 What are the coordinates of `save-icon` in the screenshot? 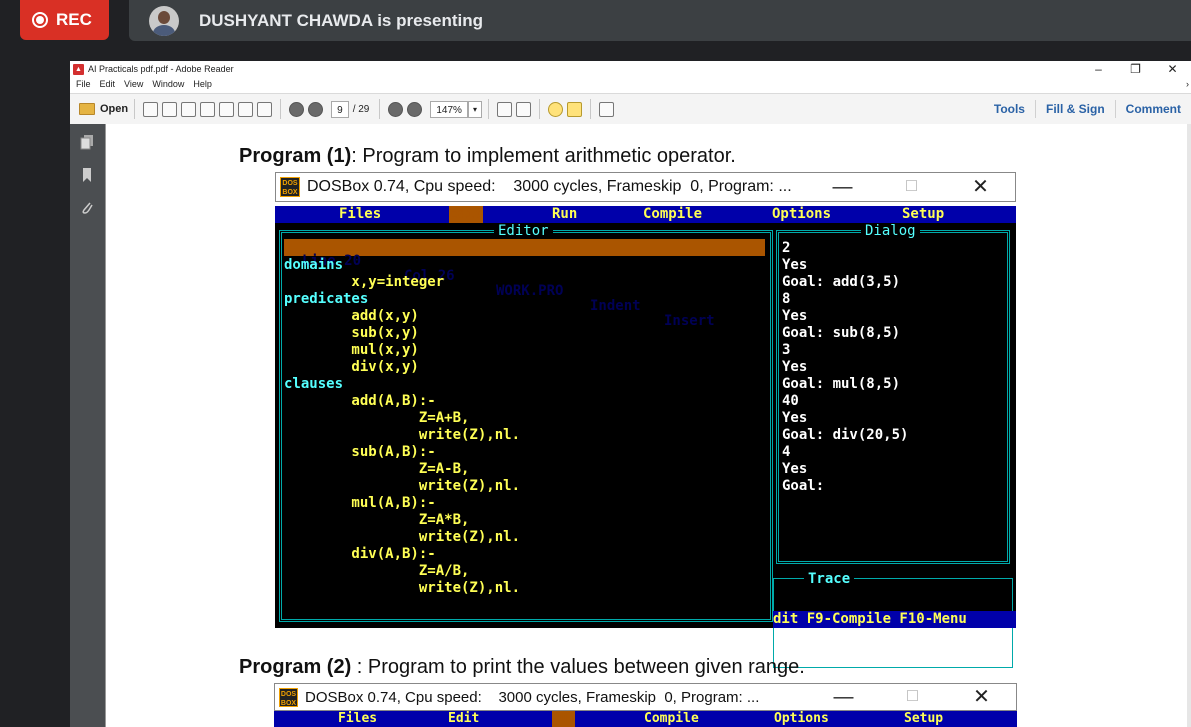 It's located at (227, 109).